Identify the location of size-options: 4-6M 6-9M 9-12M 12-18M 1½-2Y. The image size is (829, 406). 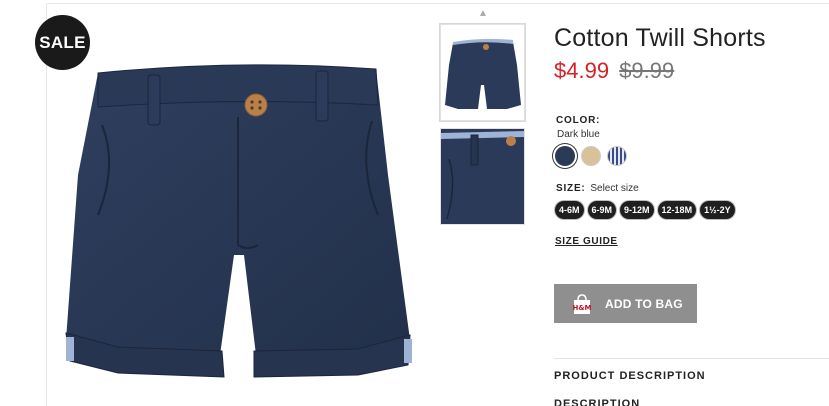
(645, 210).